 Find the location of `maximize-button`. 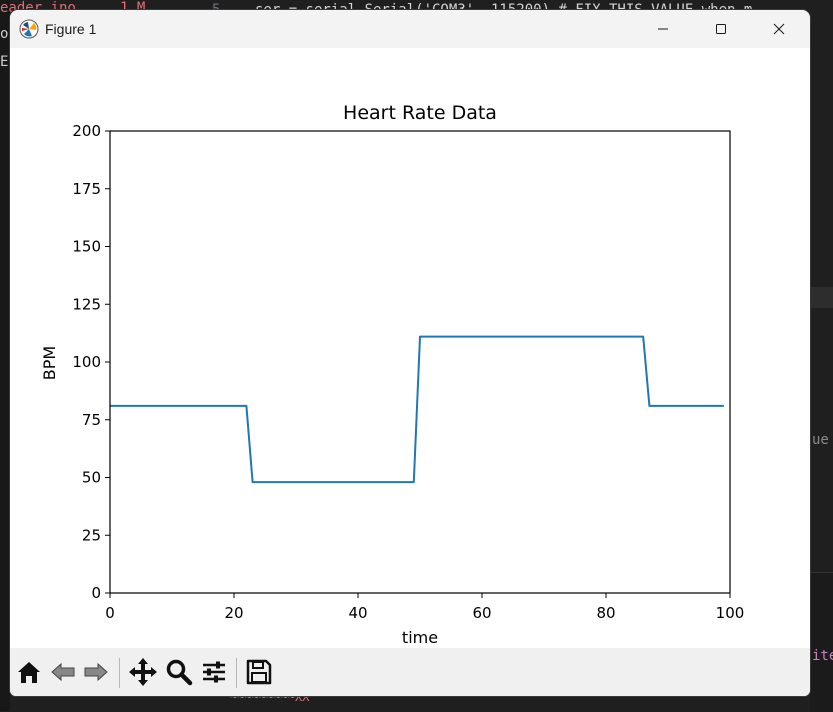

maximize-button is located at coordinates (721, 29).